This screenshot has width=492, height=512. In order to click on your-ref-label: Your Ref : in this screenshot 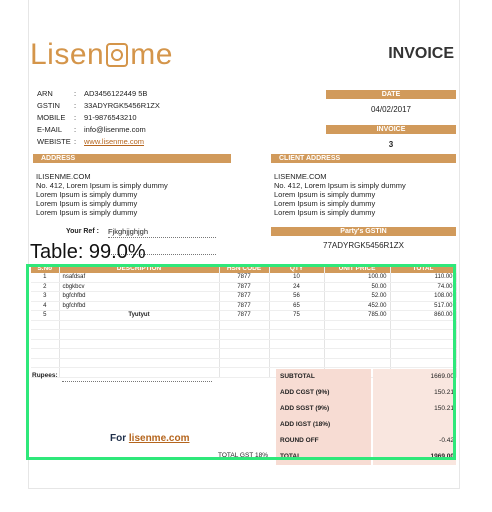, I will do `click(82, 231)`.